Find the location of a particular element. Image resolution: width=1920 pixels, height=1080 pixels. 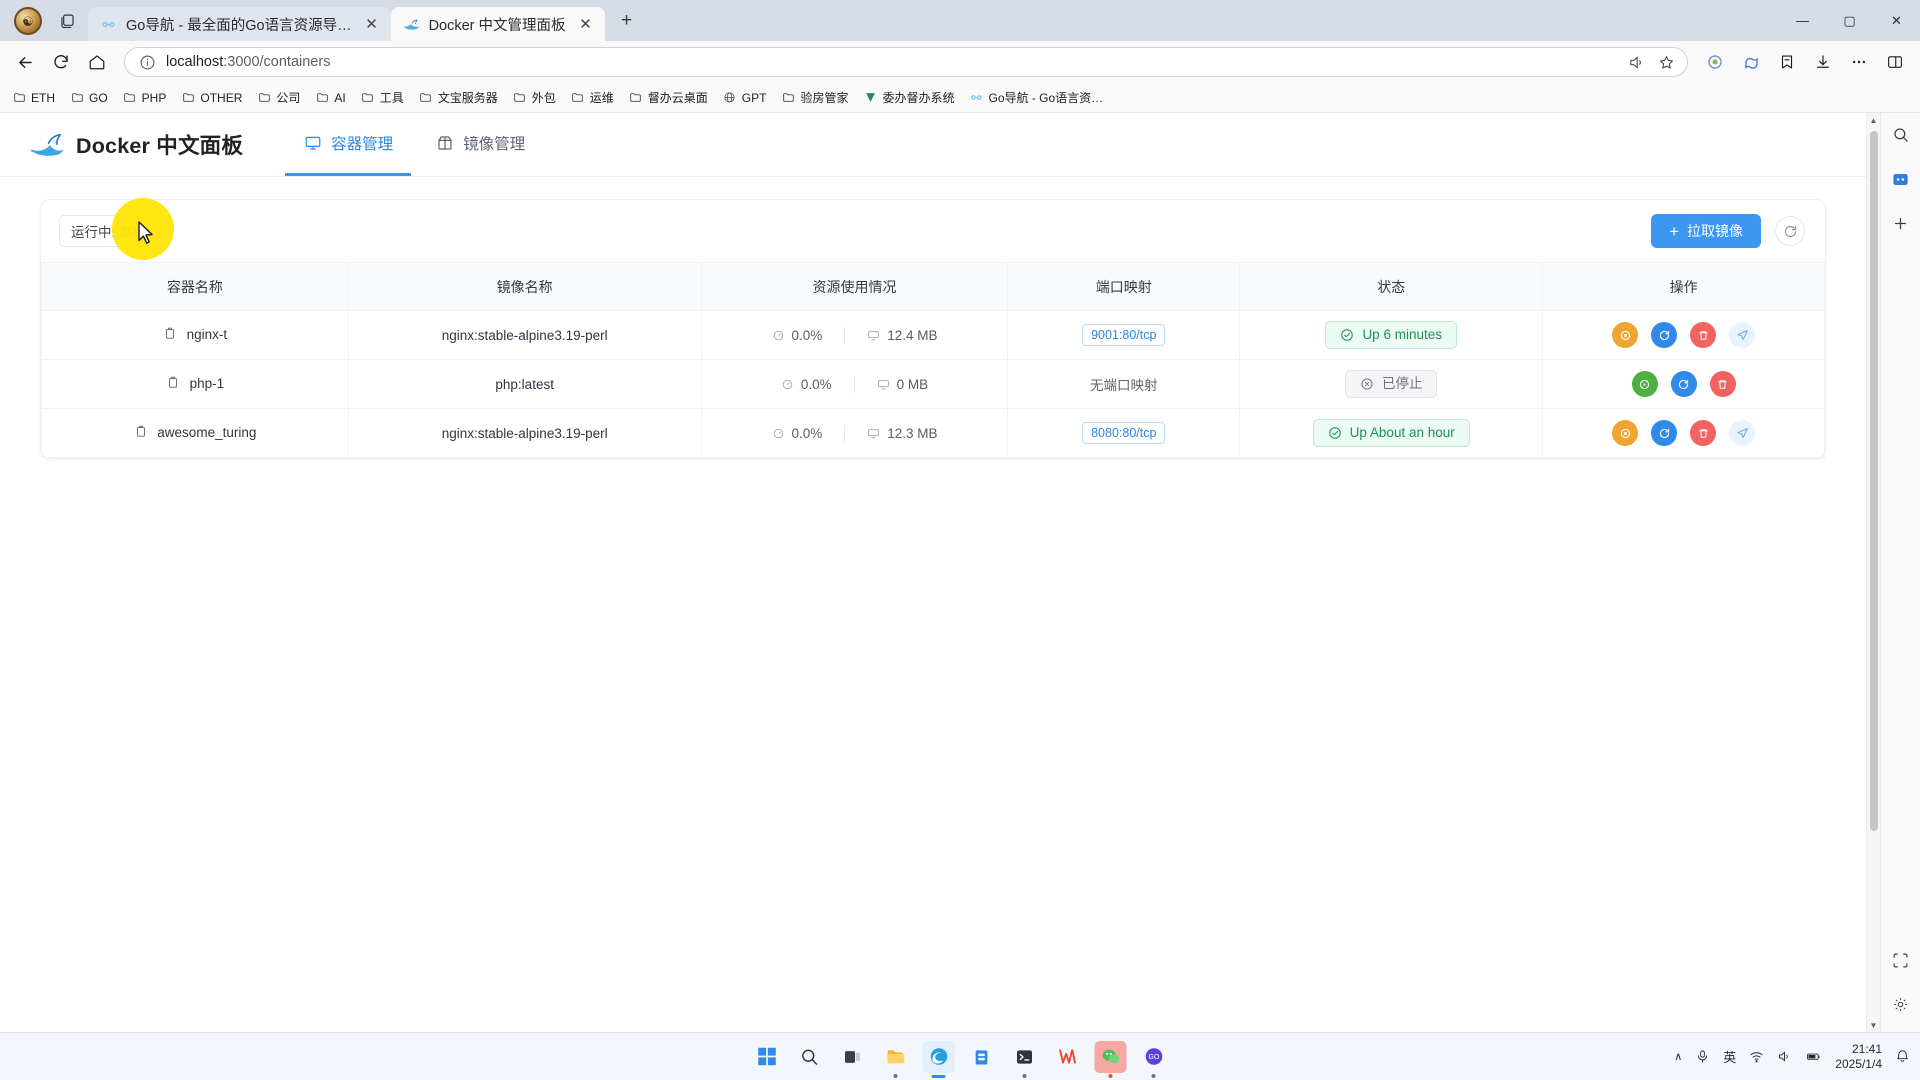

bookmark-eth: ETH is located at coordinates (33, 98).